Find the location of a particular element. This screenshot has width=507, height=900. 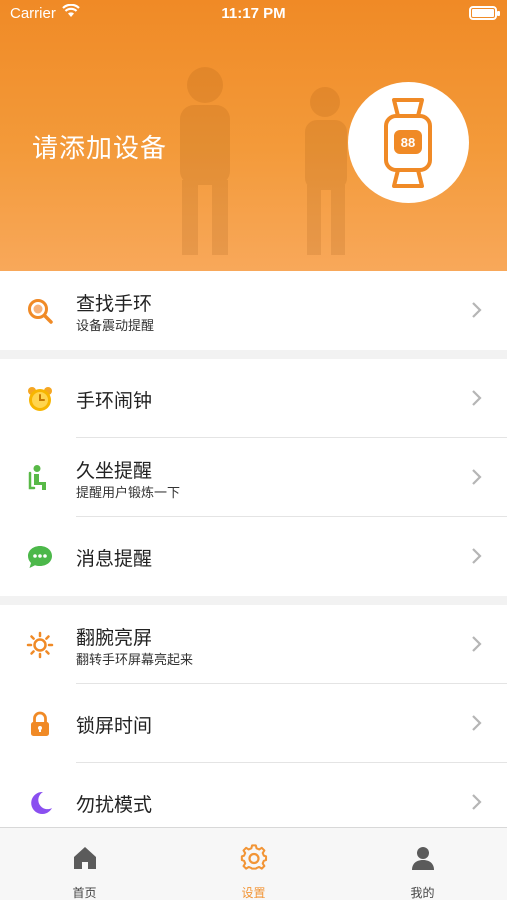

settings-group-find: 查找手环 设备震动提醒 is located at coordinates (253, 310).